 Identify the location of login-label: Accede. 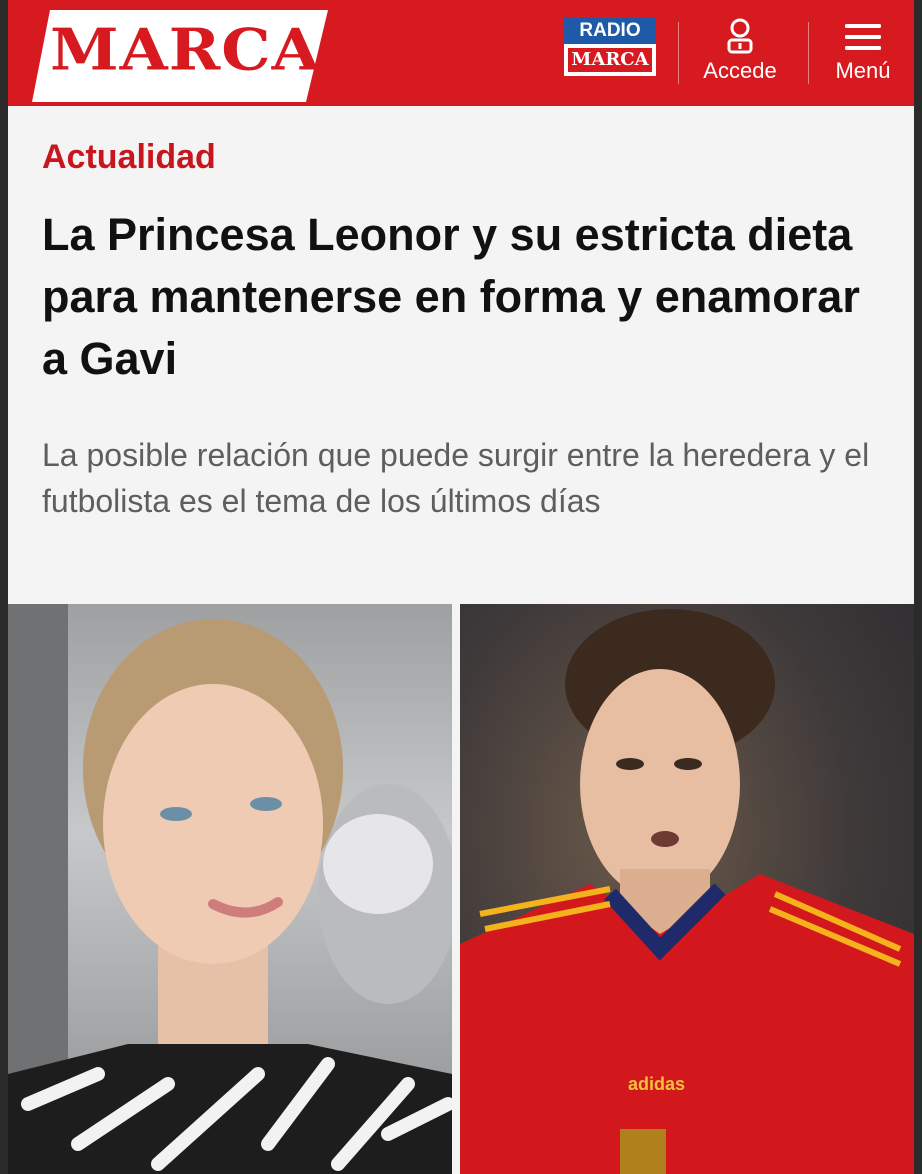
(740, 70).